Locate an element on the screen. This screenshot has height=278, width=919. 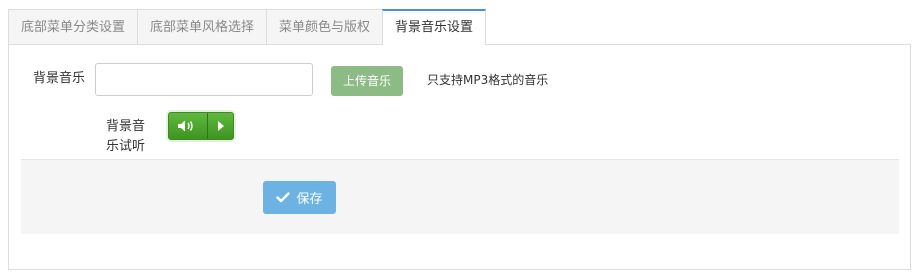
tab-bottom-menu-category: 底部菜单分类设置 is located at coordinates (73, 26).